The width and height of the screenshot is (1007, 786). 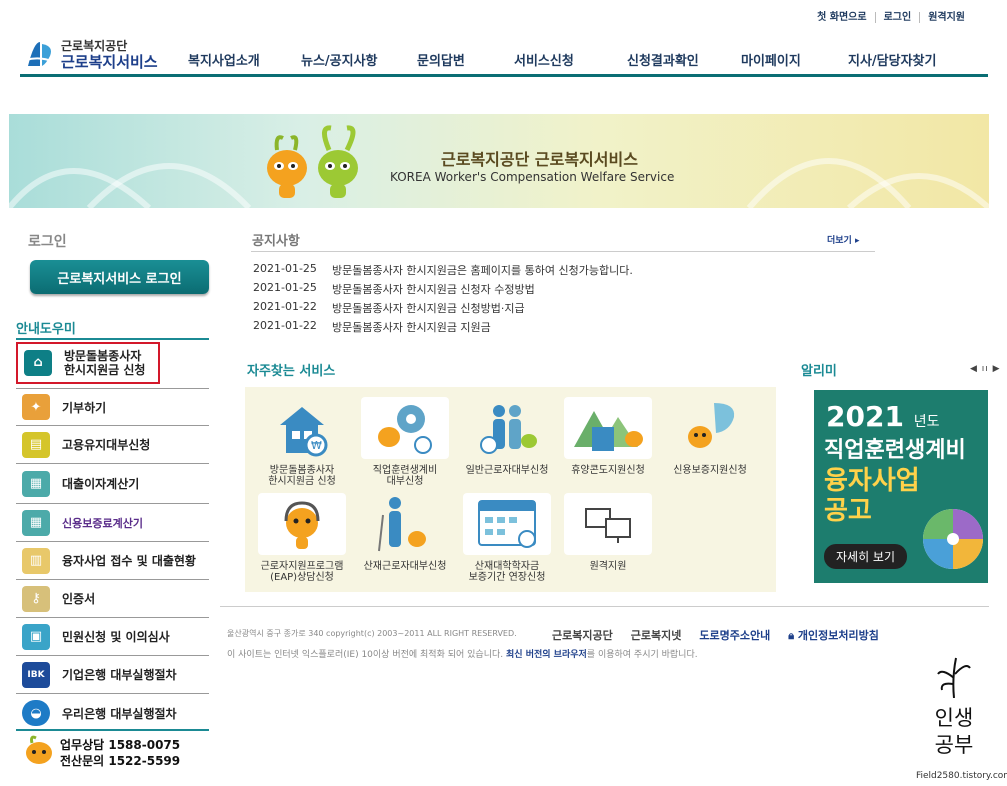 What do you see at coordinates (405, 524) in the screenshot?
I see `crutch-person-icon` at bounding box center [405, 524].